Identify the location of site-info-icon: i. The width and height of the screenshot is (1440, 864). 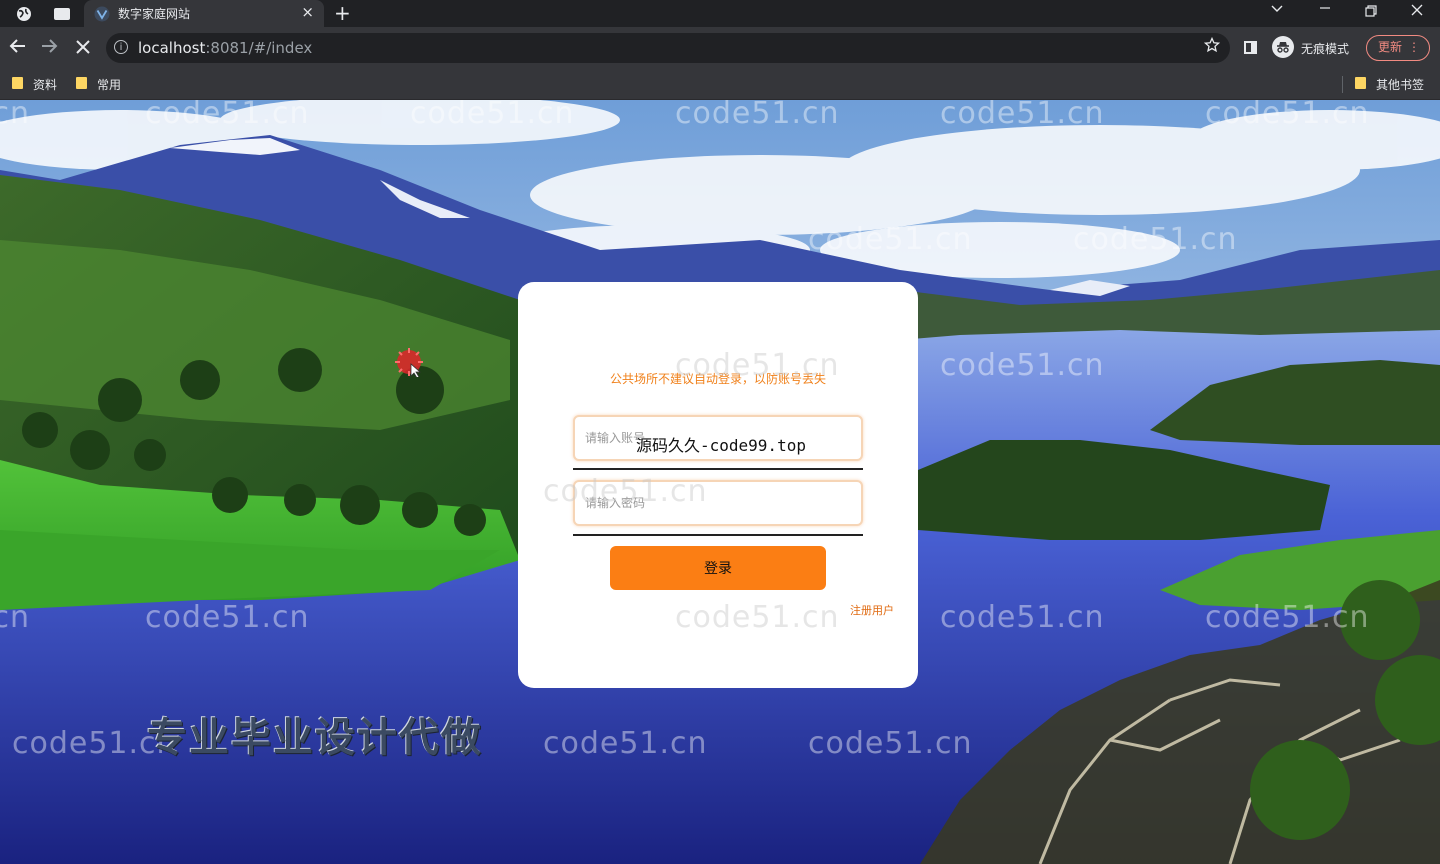
(121, 47).